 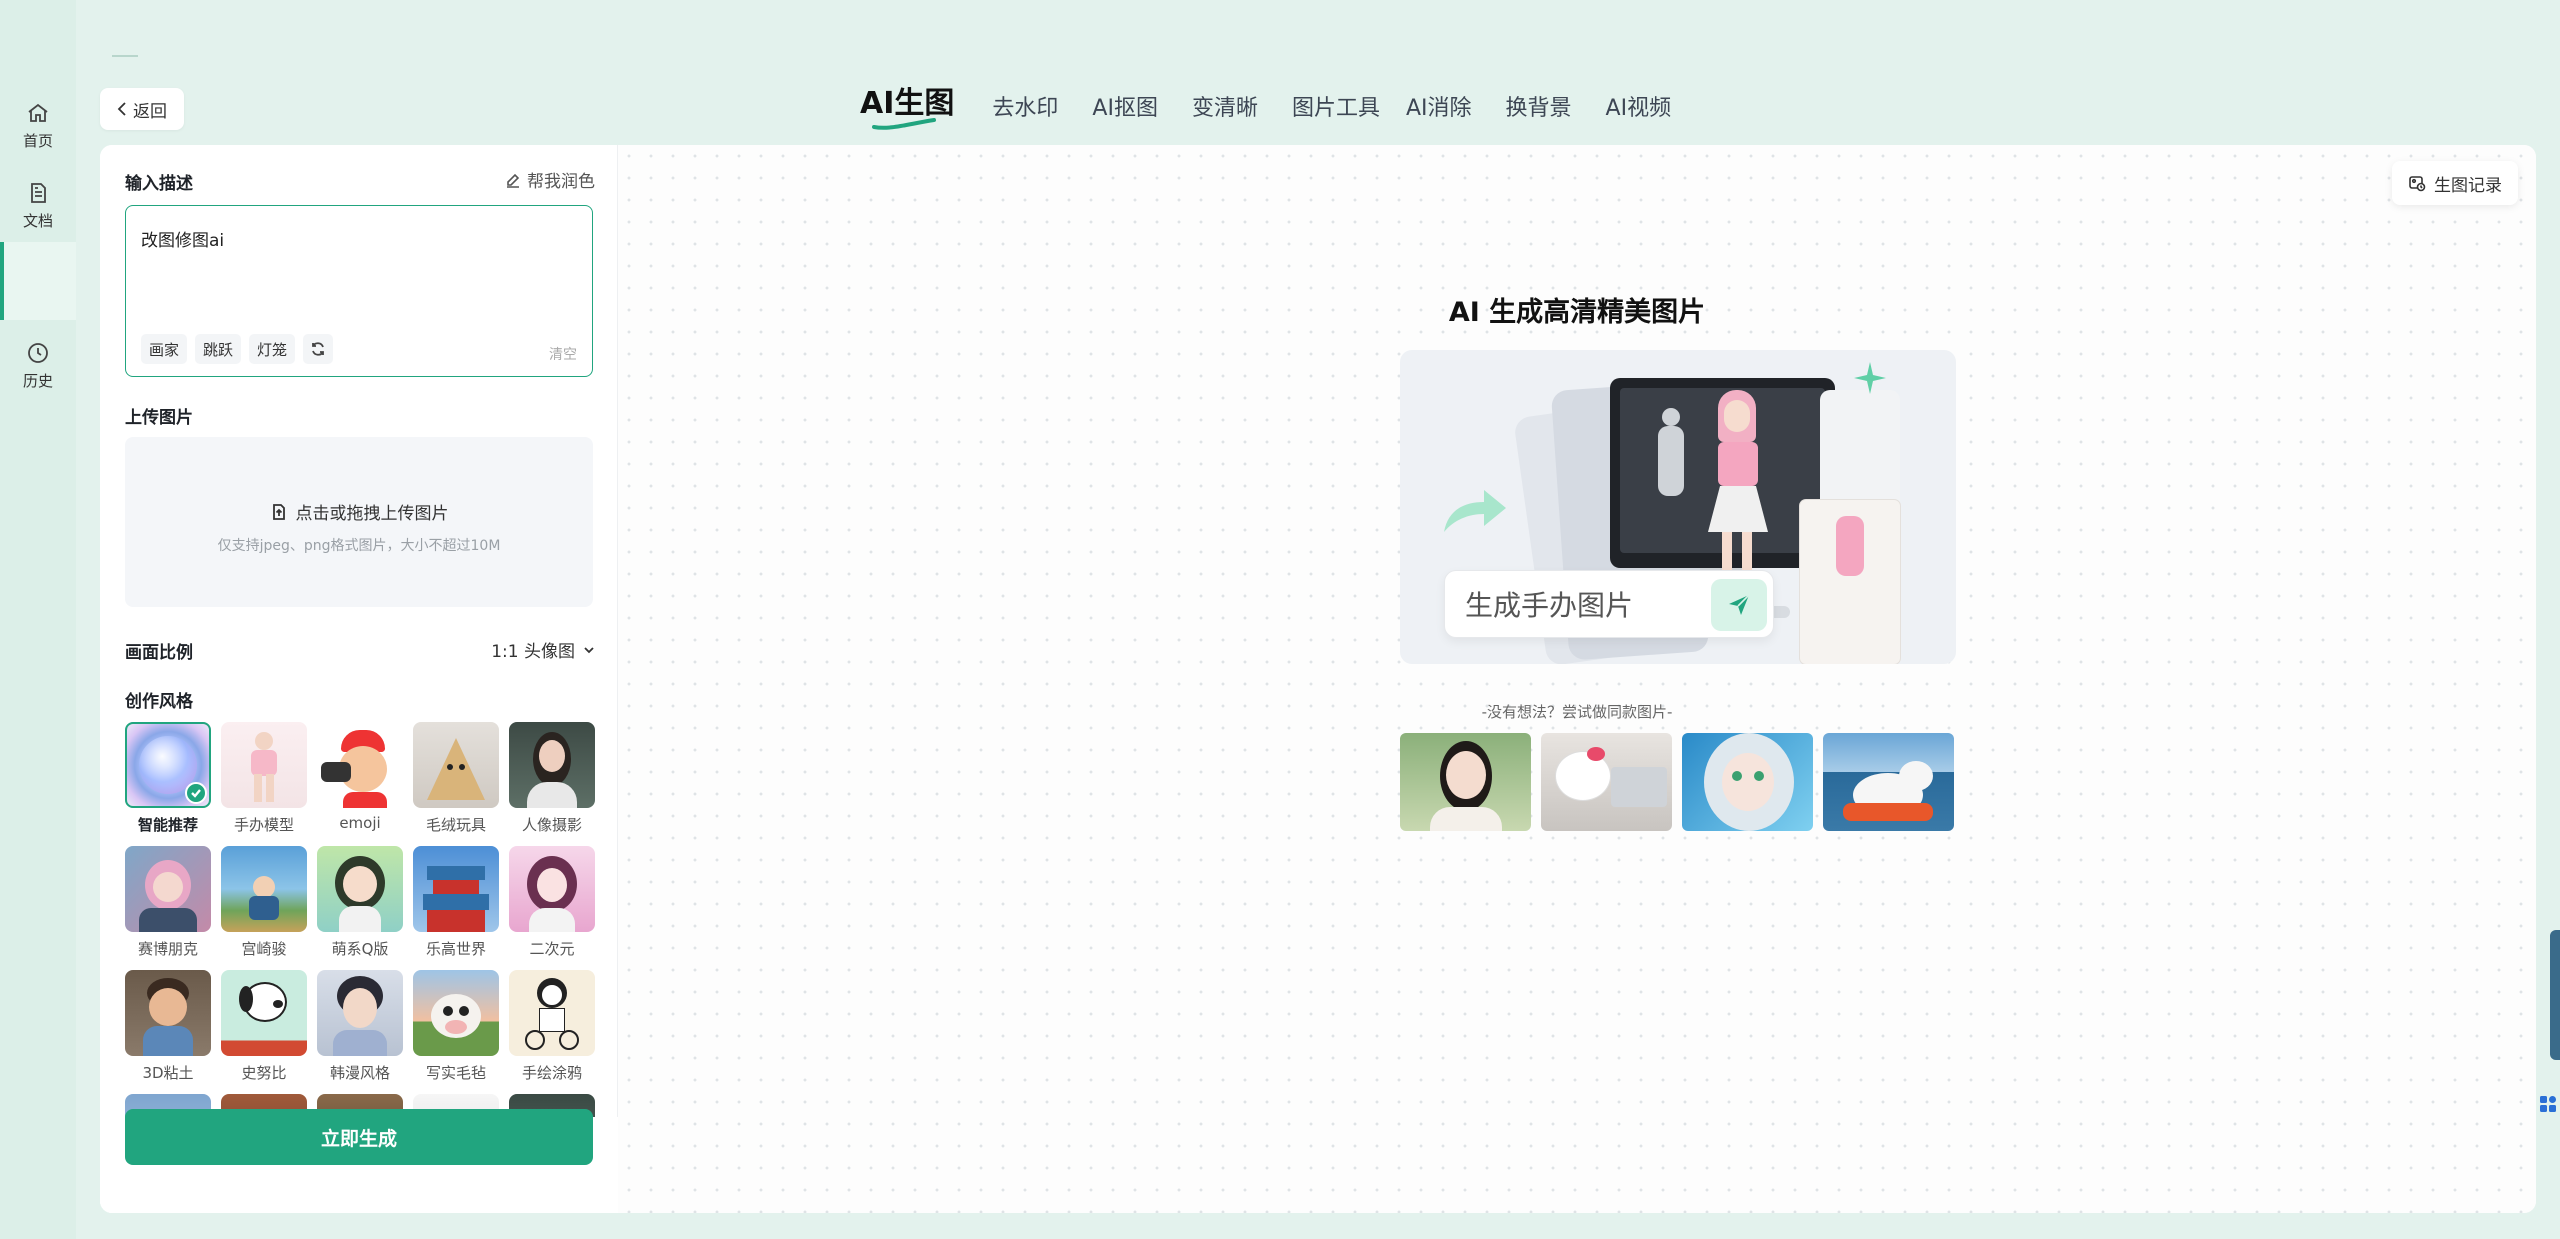 What do you see at coordinates (182, 238) in the screenshot?
I see `prompt-value: 改图修图ai` at bounding box center [182, 238].